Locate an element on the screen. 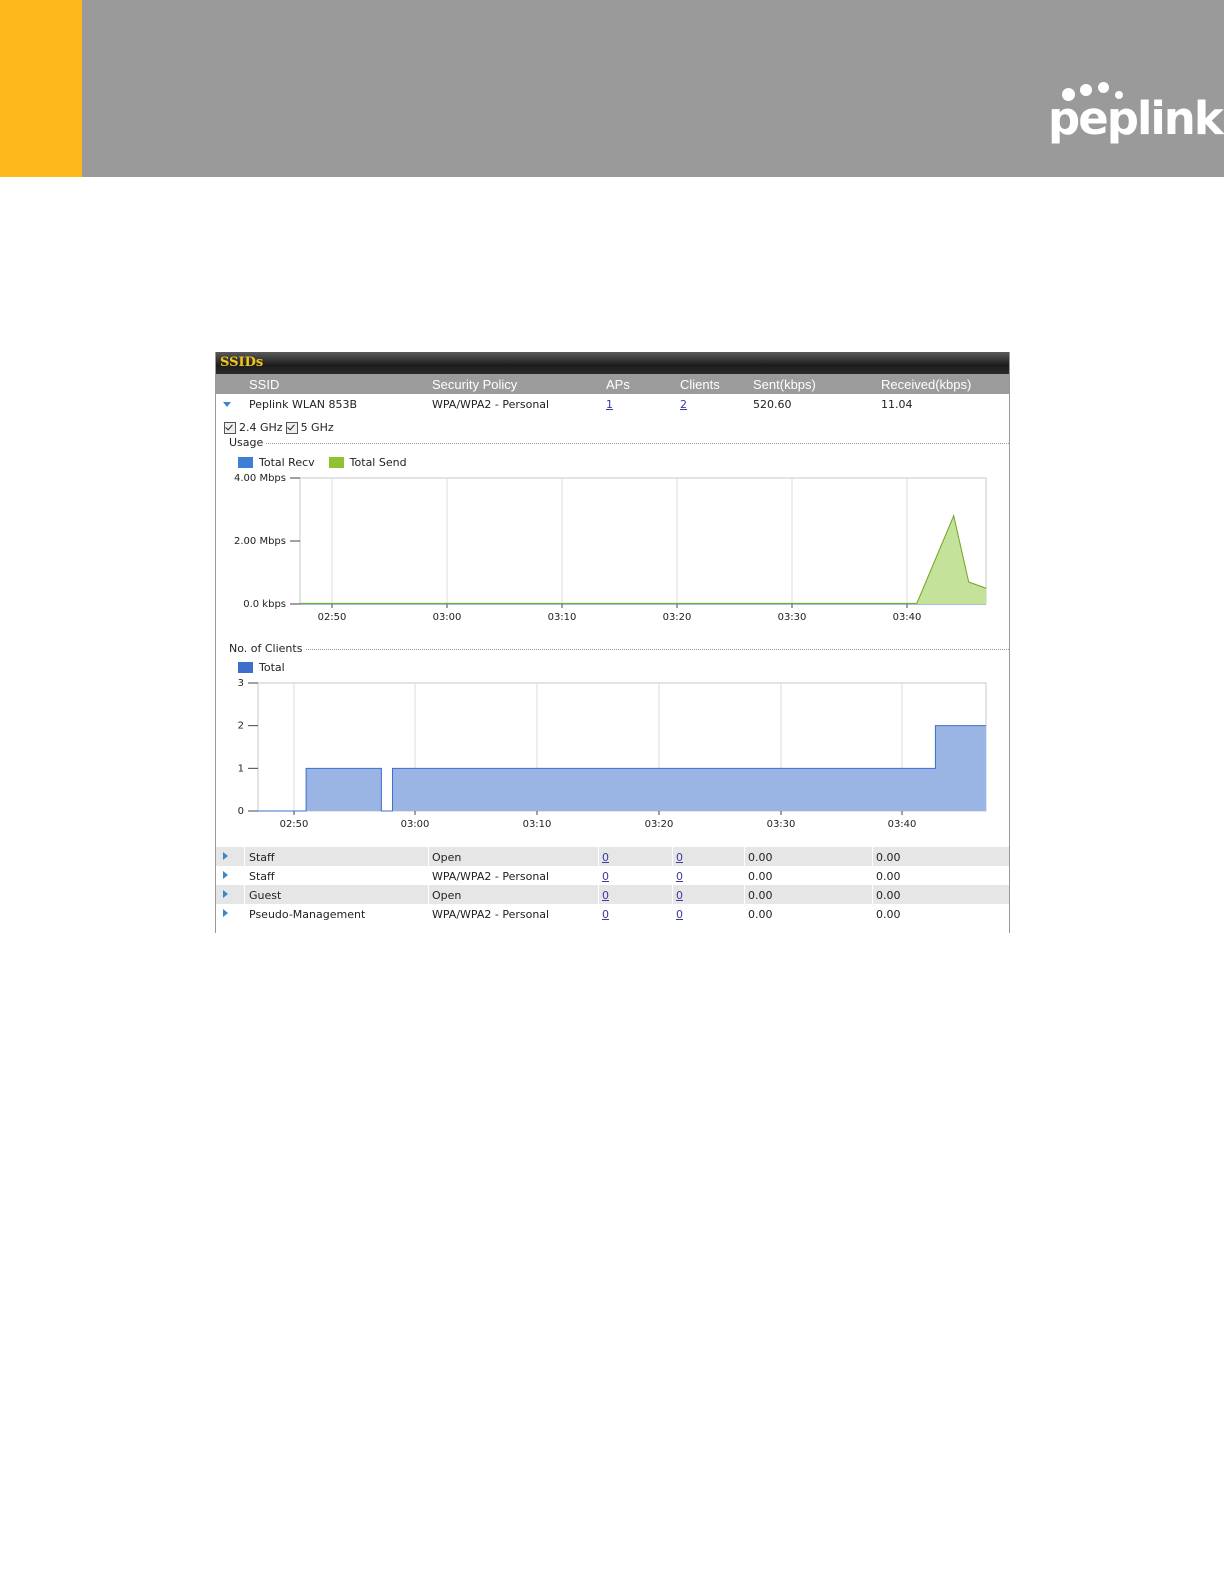 The height and width of the screenshot is (1584, 1224). clients-legend: Total is located at coordinates (268, 667).